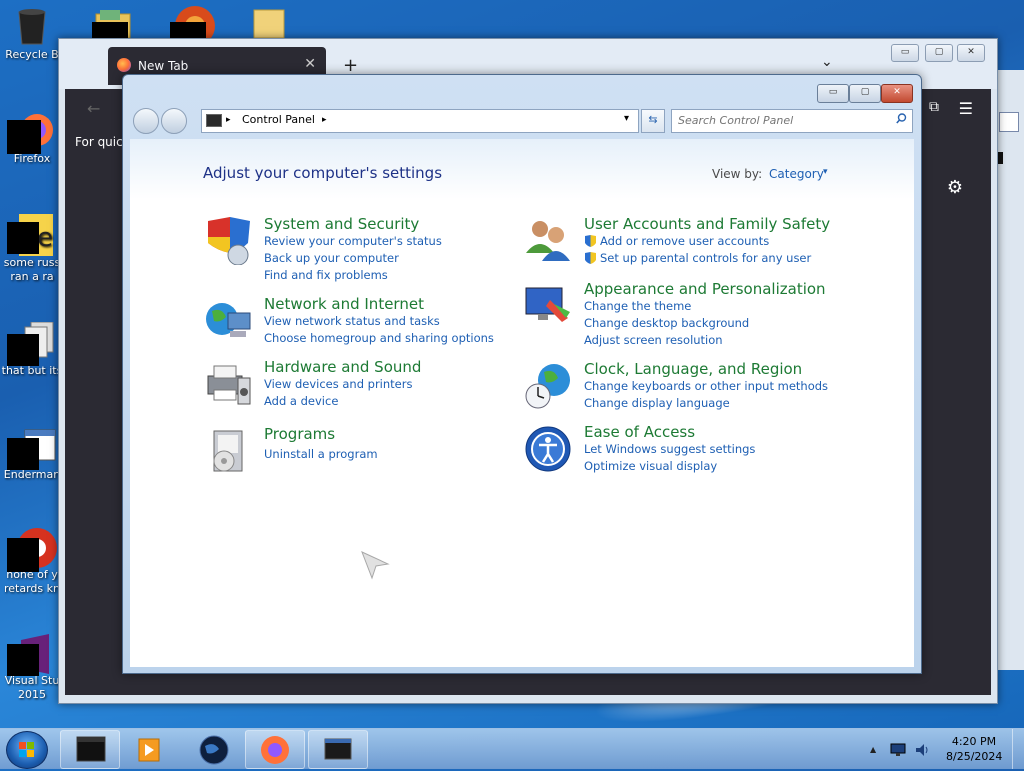 This screenshot has height=771, width=1024. I want to click on view-by-label: View by:, so click(737, 174).